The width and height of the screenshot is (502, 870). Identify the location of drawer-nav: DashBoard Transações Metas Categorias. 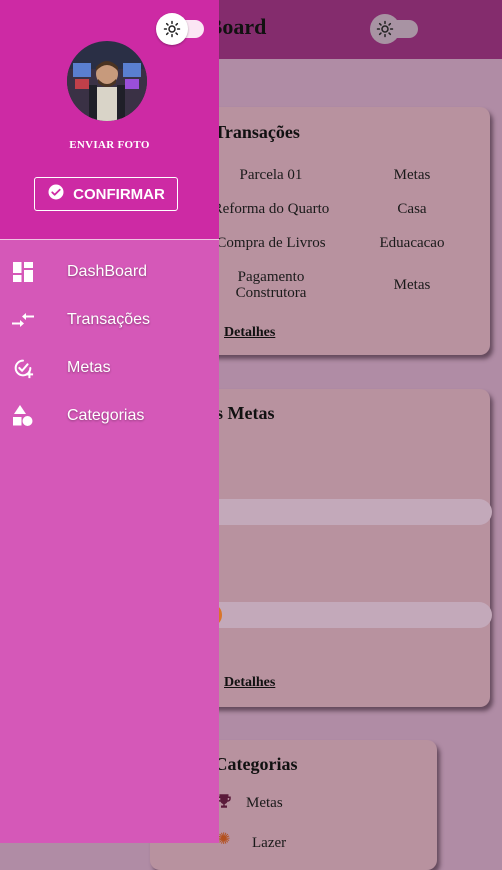
(109, 344).